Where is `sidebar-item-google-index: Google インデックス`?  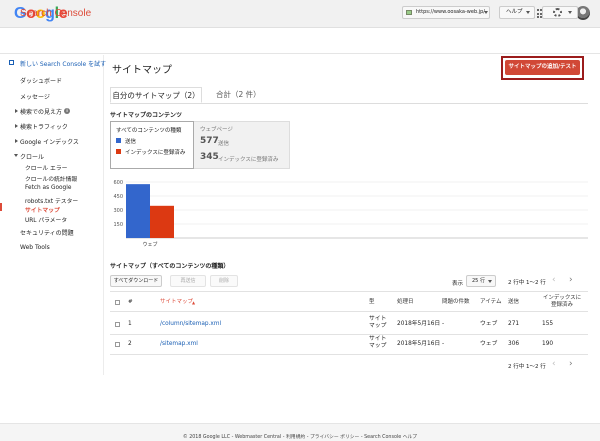 sidebar-item-google-index: Google インデックス is located at coordinates (72, 141).